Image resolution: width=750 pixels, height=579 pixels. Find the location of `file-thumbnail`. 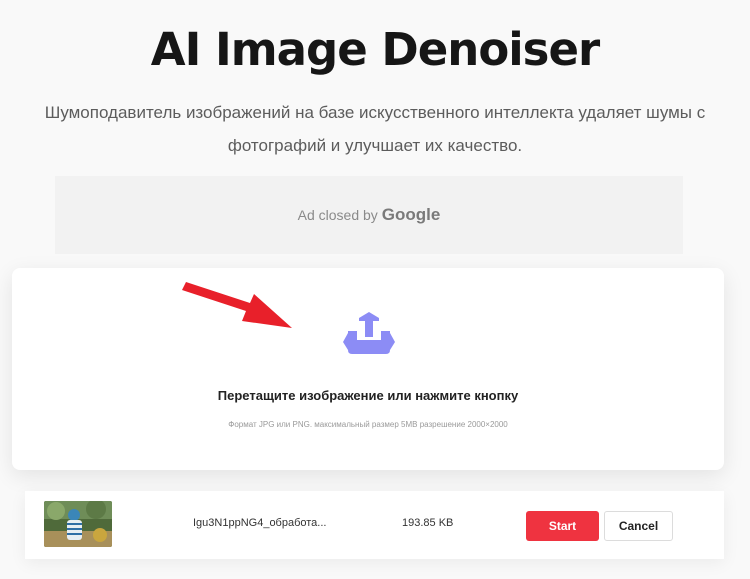

file-thumbnail is located at coordinates (78, 524).